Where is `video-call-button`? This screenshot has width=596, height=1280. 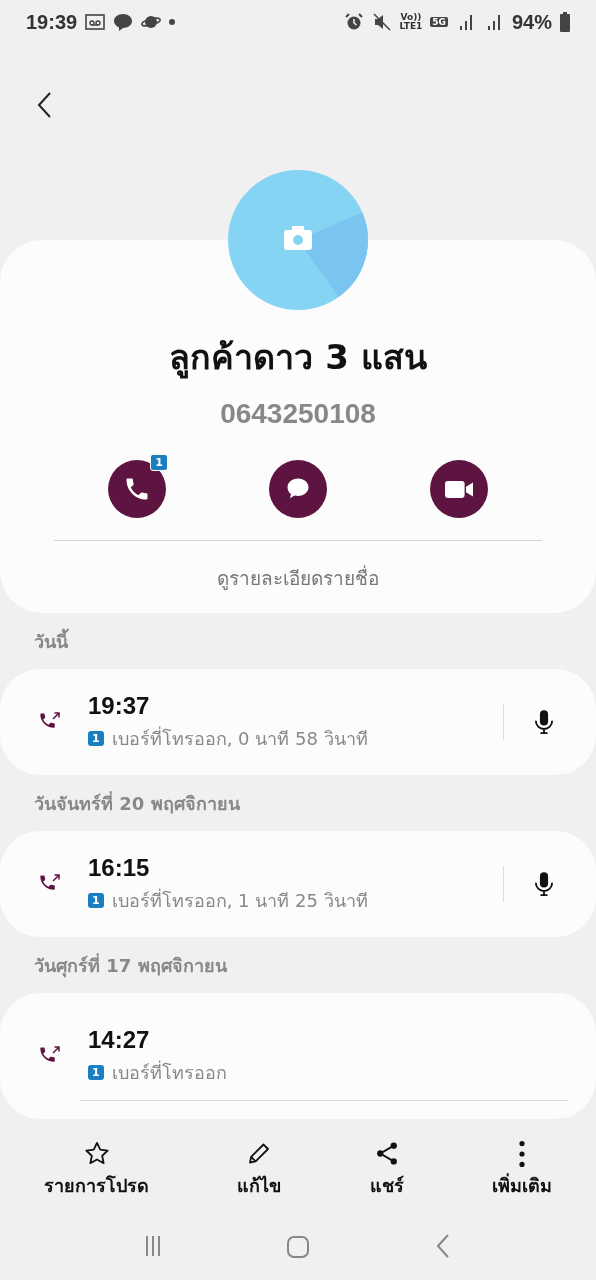
video-call-button is located at coordinates (459, 489).